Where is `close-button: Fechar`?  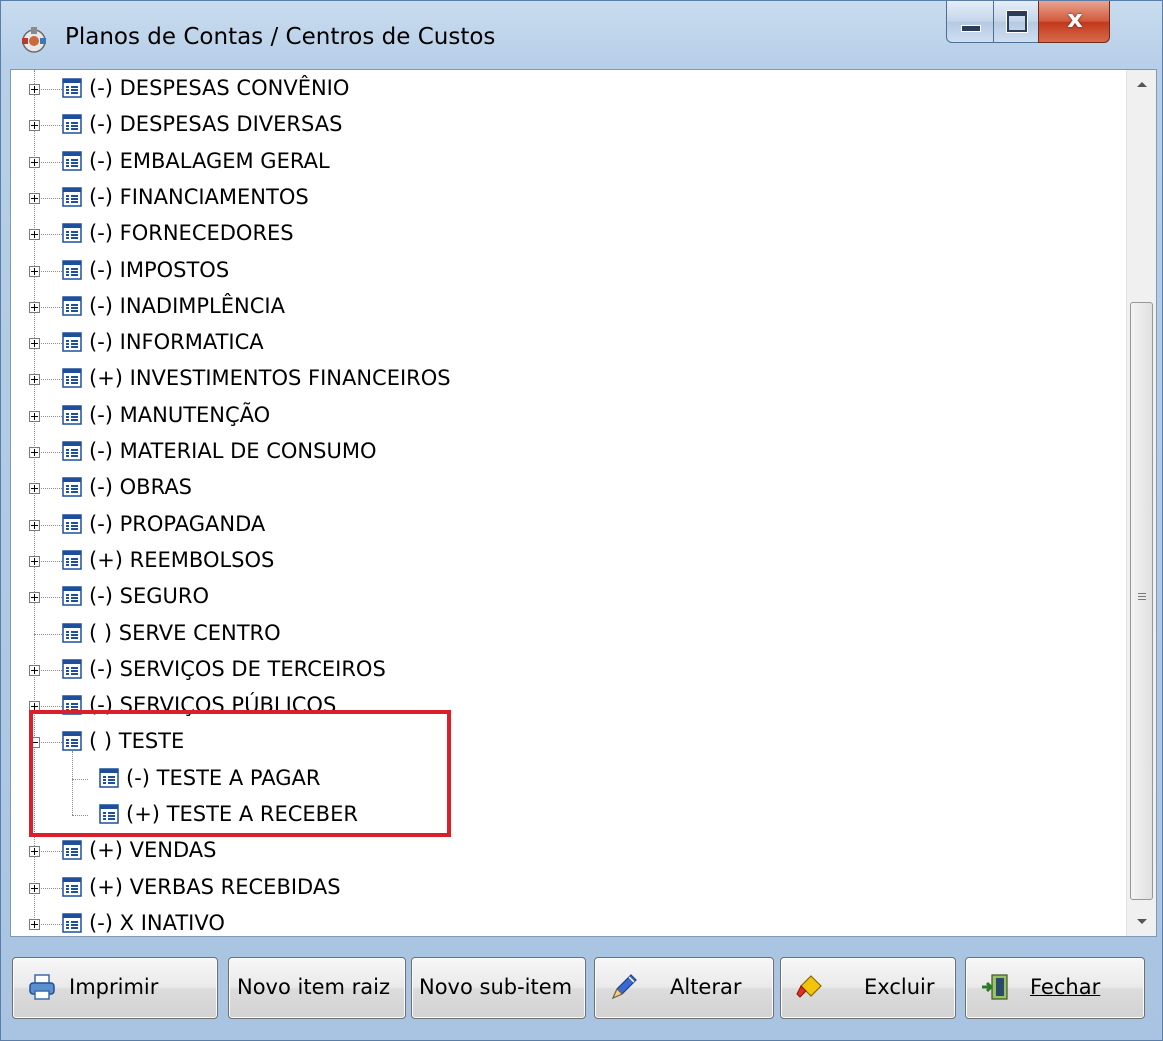 close-button: Fechar is located at coordinates (1055, 988).